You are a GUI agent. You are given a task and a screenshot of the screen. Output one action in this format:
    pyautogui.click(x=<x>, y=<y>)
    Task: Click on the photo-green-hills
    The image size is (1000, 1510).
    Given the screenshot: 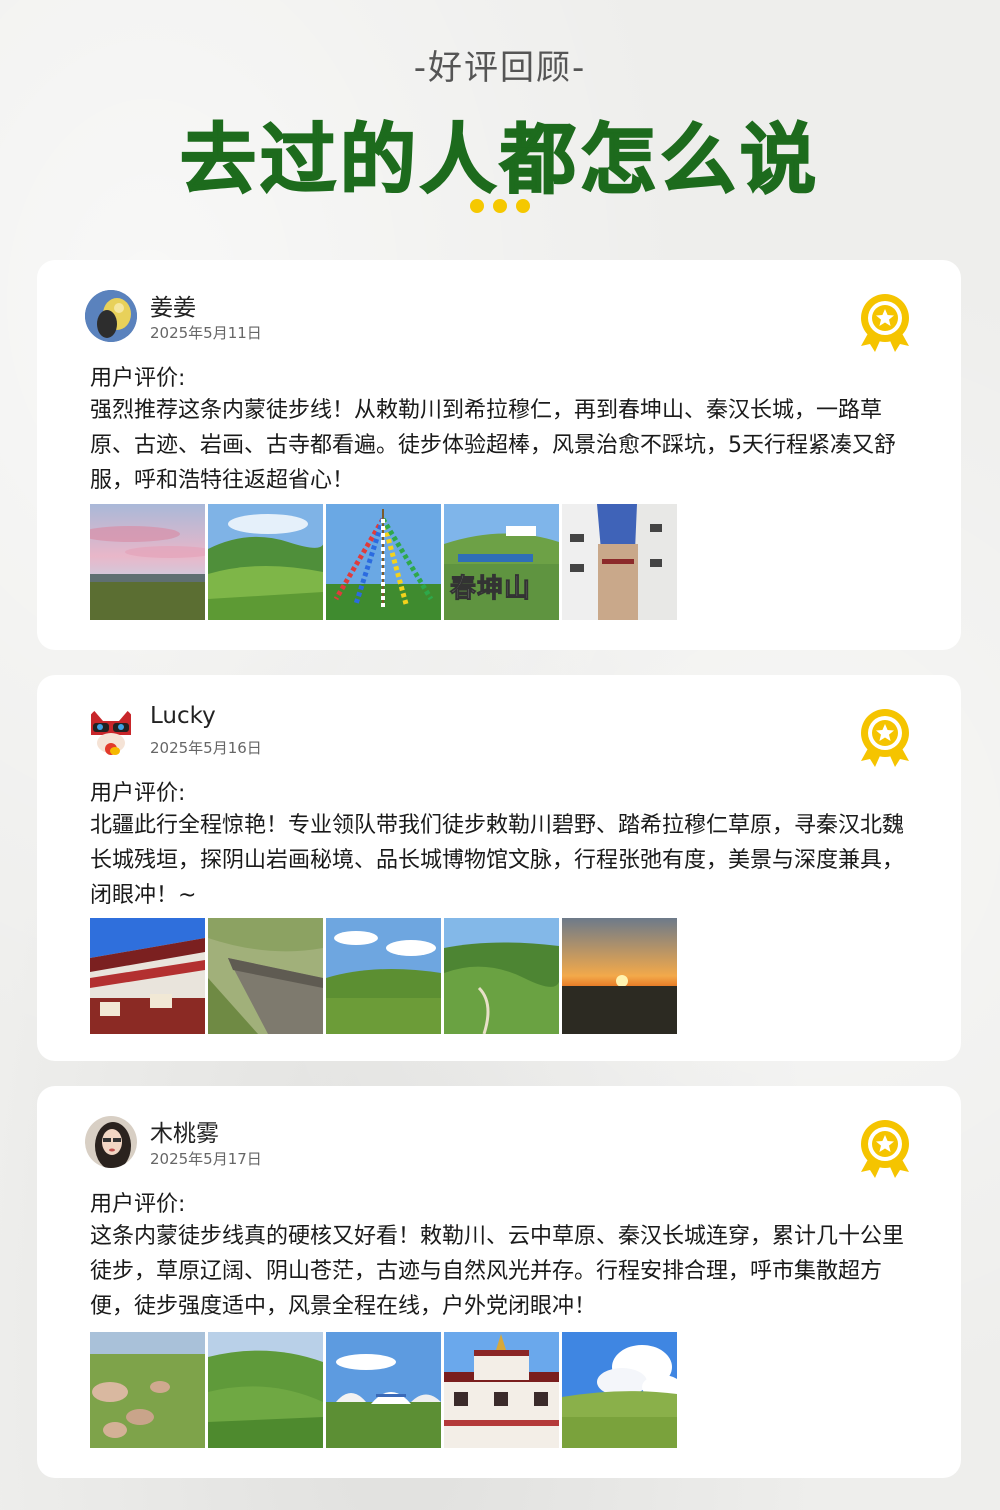 What is the action you would take?
    pyautogui.click(x=265, y=562)
    